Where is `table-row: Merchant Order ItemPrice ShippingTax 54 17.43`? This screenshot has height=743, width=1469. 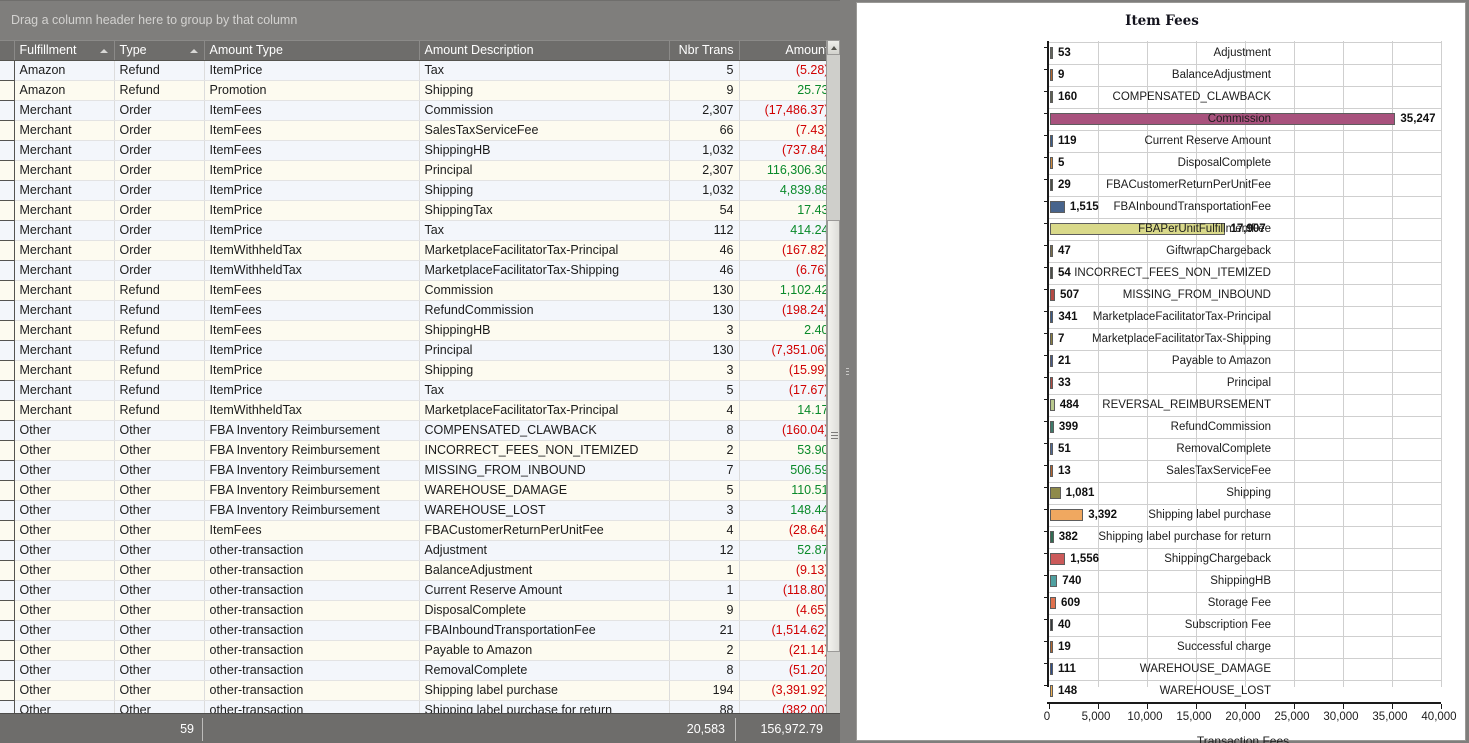 table-row: Merchant Order ItemPrice ShippingTax 54 17.43 is located at coordinates (417, 210).